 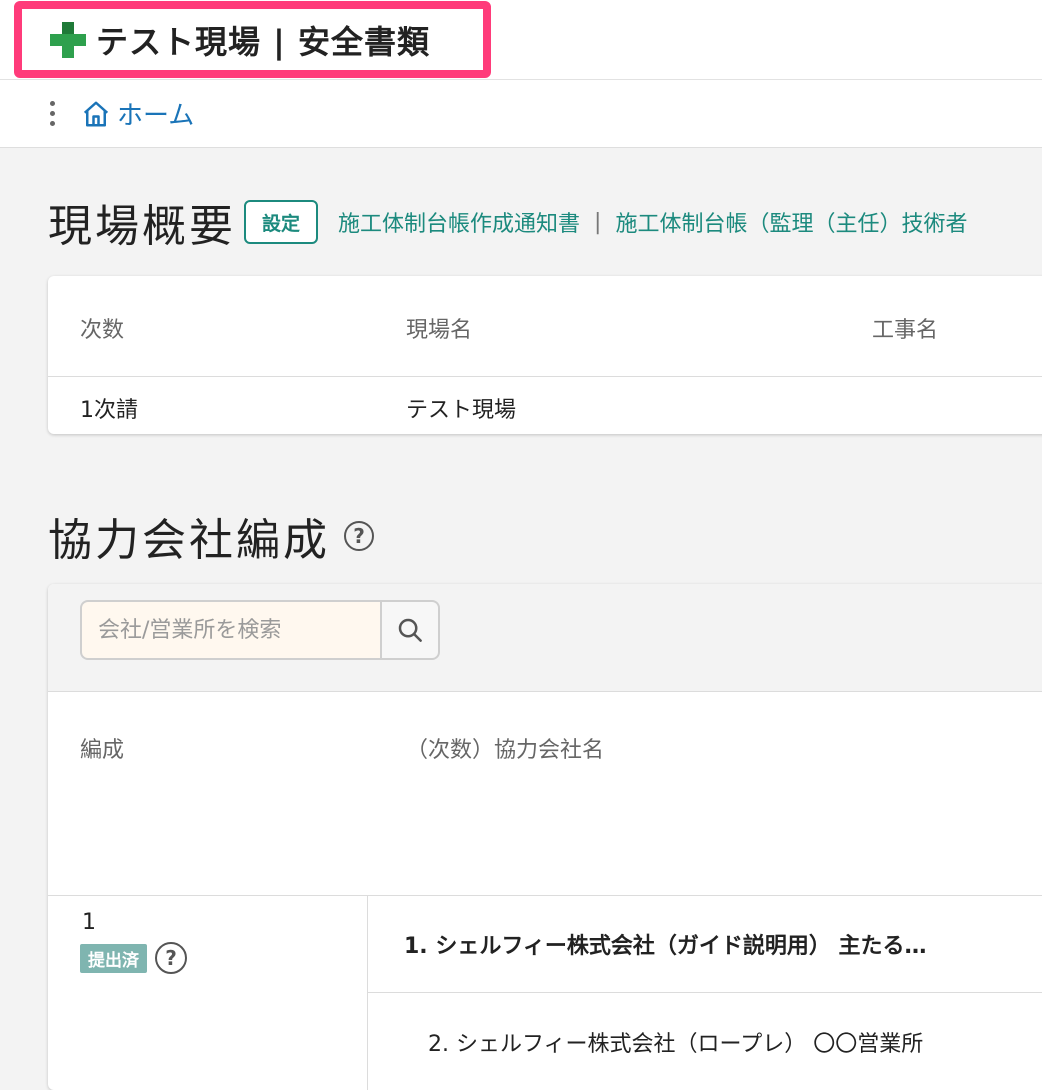 What do you see at coordinates (263, 41) in the screenshot?
I see `site-title: テスト現場 | 安全書類` at bounding box center [263, 41].